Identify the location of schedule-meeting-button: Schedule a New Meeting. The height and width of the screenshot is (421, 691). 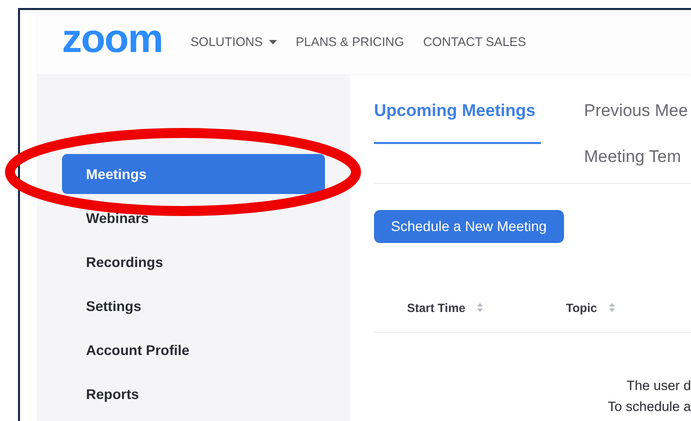
(469, 226).